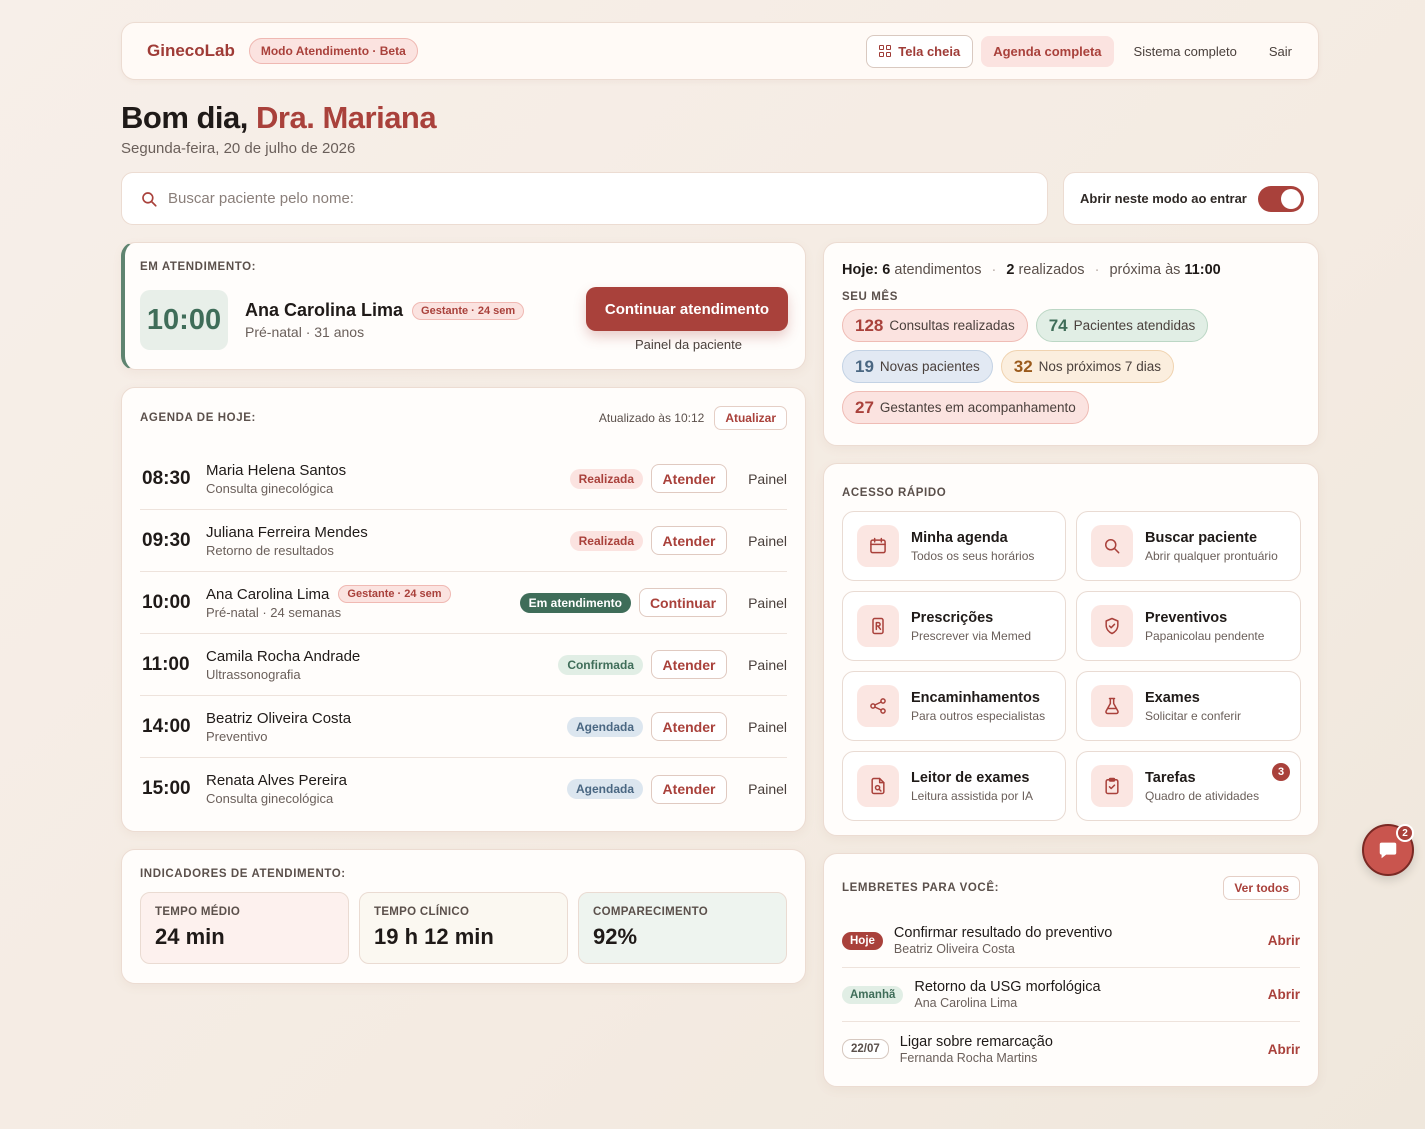 The height and width of the screenshot is (1129, 1425). Describe the element at coordinates (1281, 198) in the screenshot. I see `auto-open-toggle` at that location.